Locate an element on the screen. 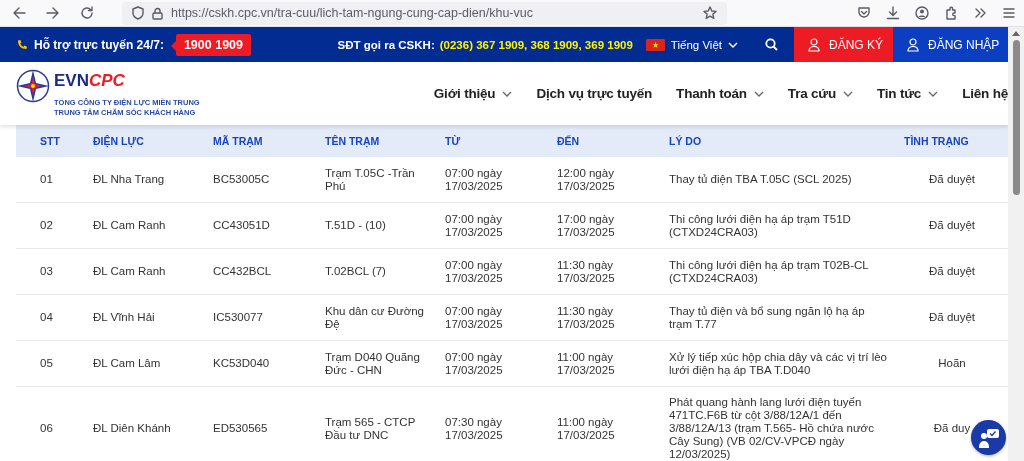 The image size is (1024, 461). logo-text: EVN is located at coordinates (71, 81).